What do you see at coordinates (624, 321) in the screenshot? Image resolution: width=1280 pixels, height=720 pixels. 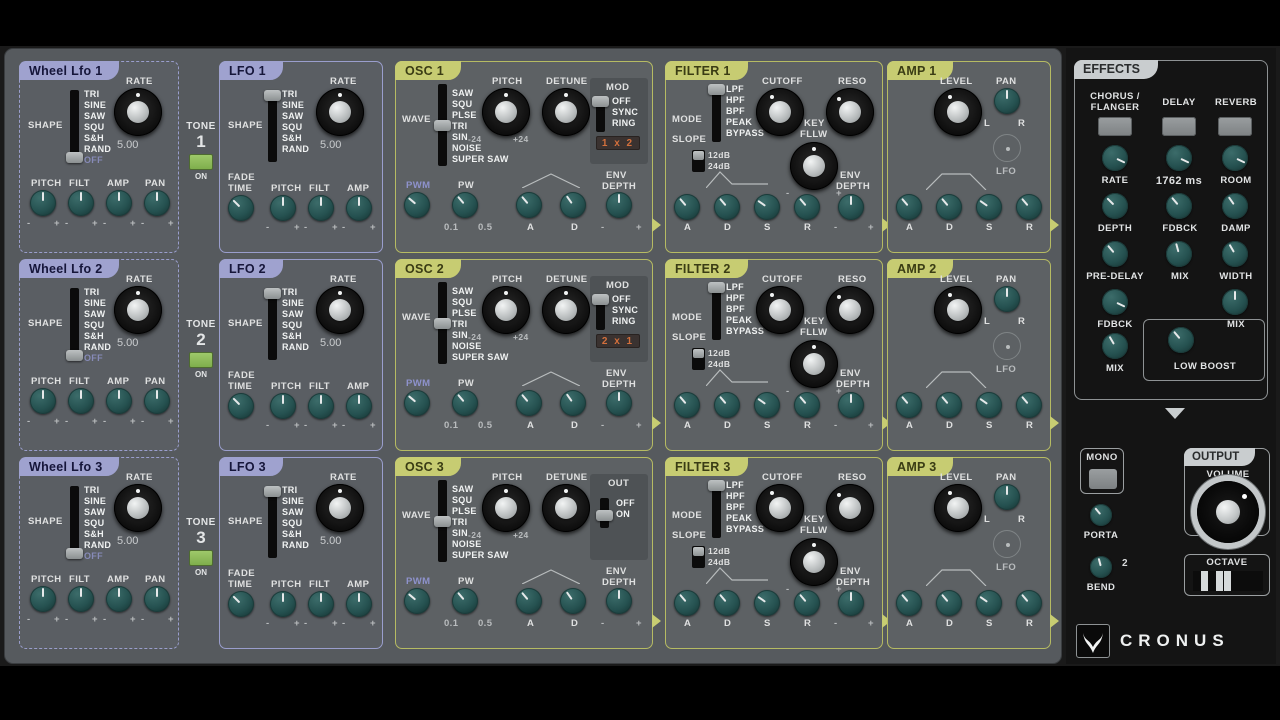 I see `osc-mod-2-option-ring: RING` at bounding box center [624, 321].